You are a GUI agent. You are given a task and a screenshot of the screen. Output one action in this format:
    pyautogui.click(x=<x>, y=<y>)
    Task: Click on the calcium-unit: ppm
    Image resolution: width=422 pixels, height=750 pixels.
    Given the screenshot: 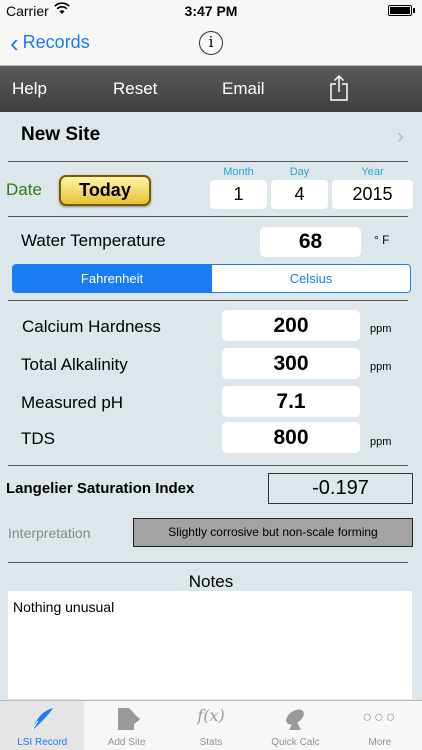 What is the action you would take?
    pyautogui.click(x=381, y=329)
    